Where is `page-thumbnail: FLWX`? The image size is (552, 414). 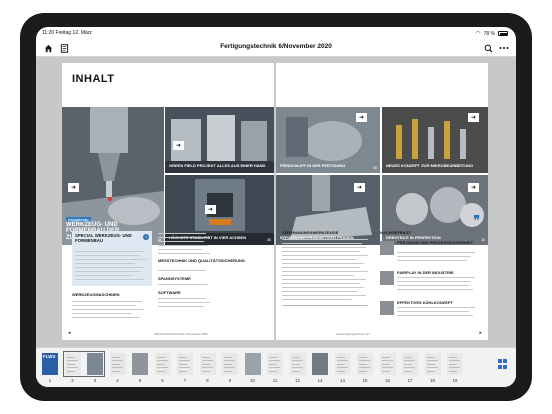
page-thumbnail: FLWX is located at coordinates (50, 364).